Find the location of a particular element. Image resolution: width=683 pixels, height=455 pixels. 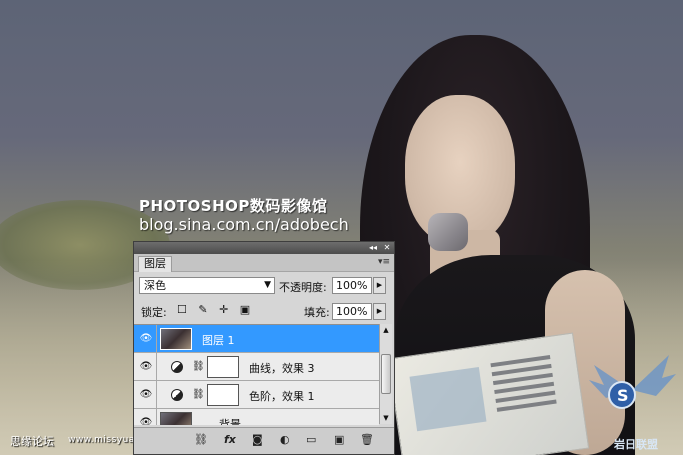

opacity-label: 不透明度: is located at coordinates (303, 287).